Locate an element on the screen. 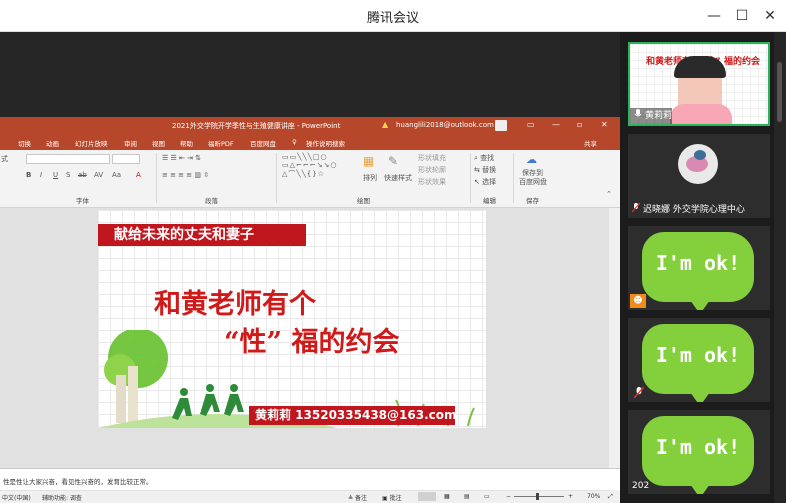 This screenshot has width=786, height=503. menu-review: 审阅 is located at coordinates (130, 143).